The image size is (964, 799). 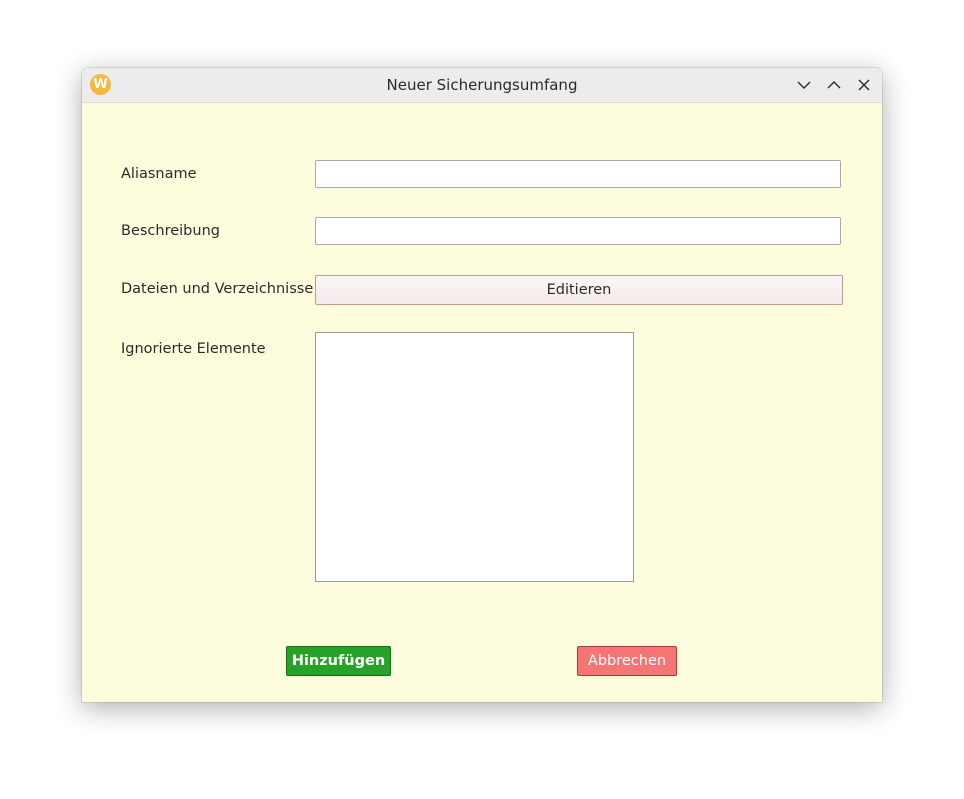 I want to click on alias-label: Aliasname, so click(x=159, y=174).